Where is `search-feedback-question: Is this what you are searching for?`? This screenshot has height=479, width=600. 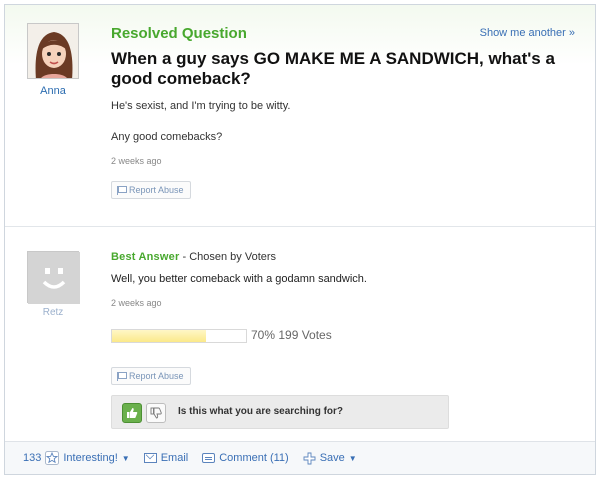 search-feedback-question: Is this what you are searching for? is located at coordinates (261, 411).